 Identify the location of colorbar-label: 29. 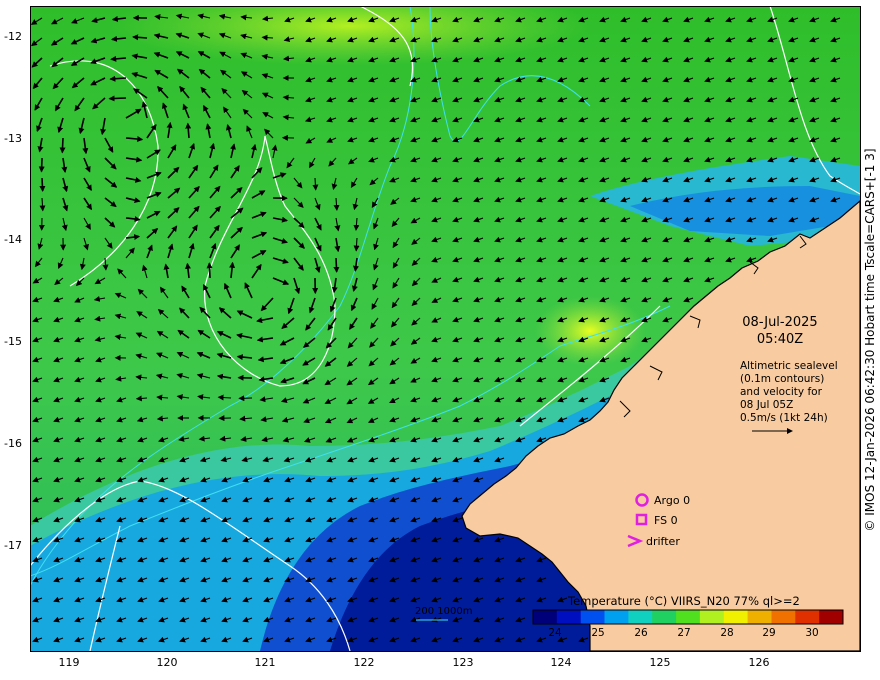
(769, 633).